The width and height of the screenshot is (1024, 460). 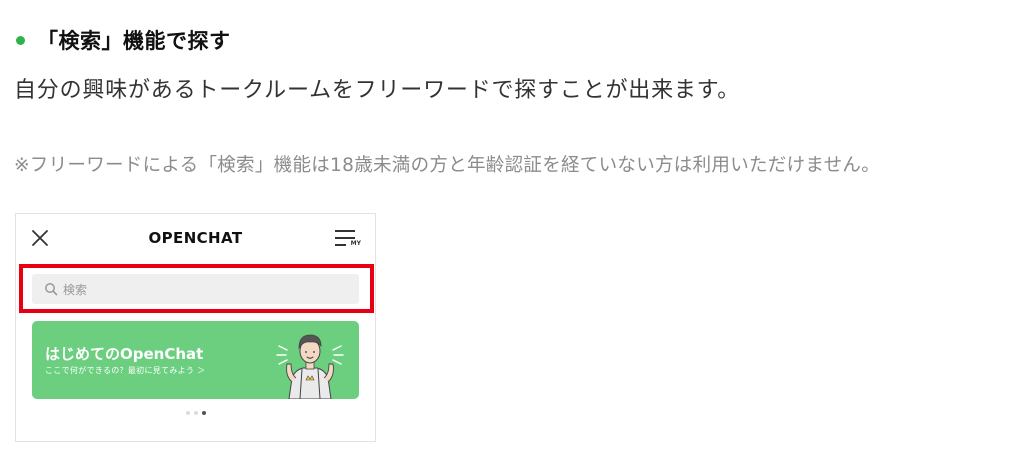 What do you see at coordinates (125, 370) in the screenshot?
I see `banner-subtitle: ここで何ができるの？最初に見てみよう ＞` at bounding box center [125, 370].